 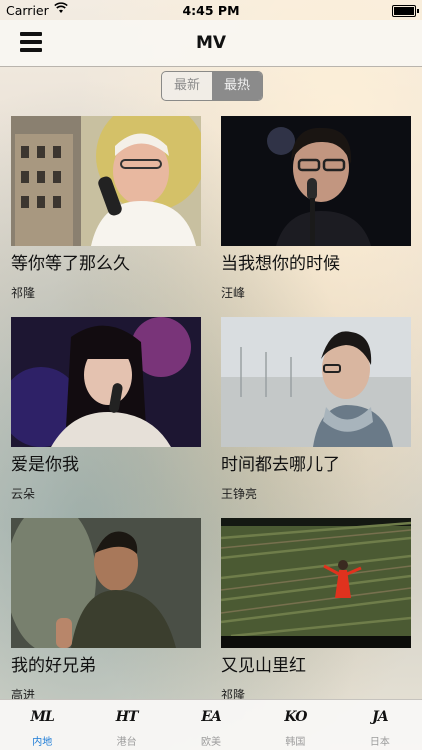 I want to click on mv-card: 当我想你的时候 汪峰, so click(x=316, y=211).